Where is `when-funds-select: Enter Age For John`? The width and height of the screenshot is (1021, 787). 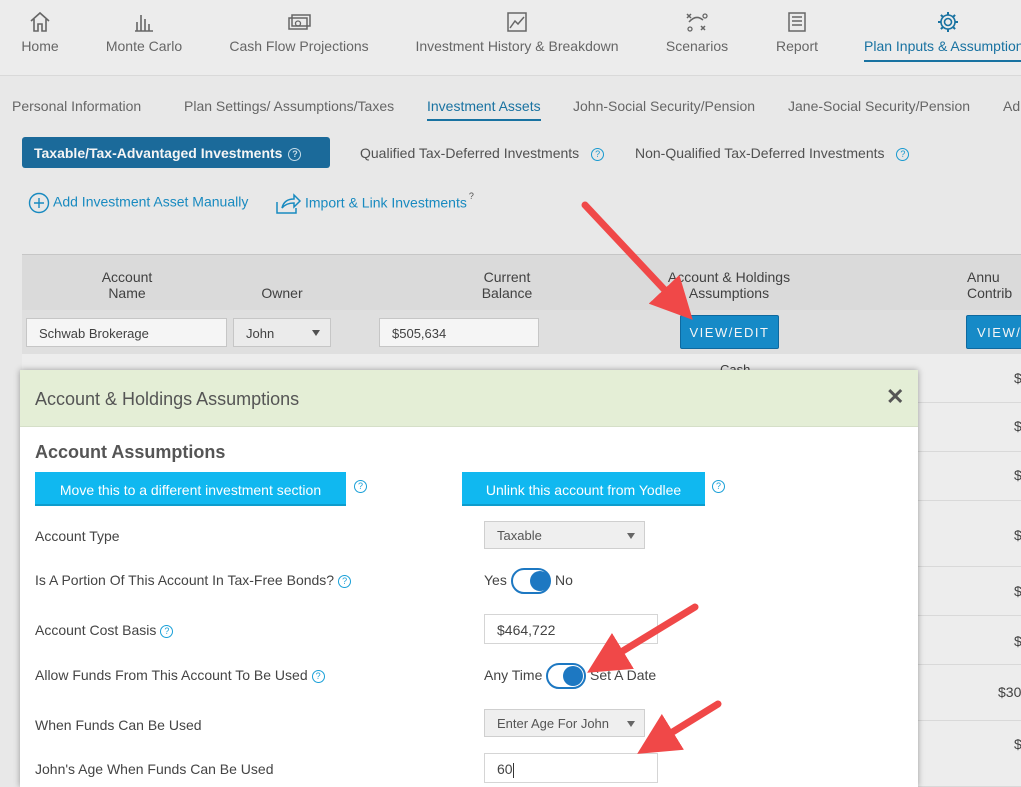
when-funds-select: Enter Age For John is located at coordinates (564, 723).